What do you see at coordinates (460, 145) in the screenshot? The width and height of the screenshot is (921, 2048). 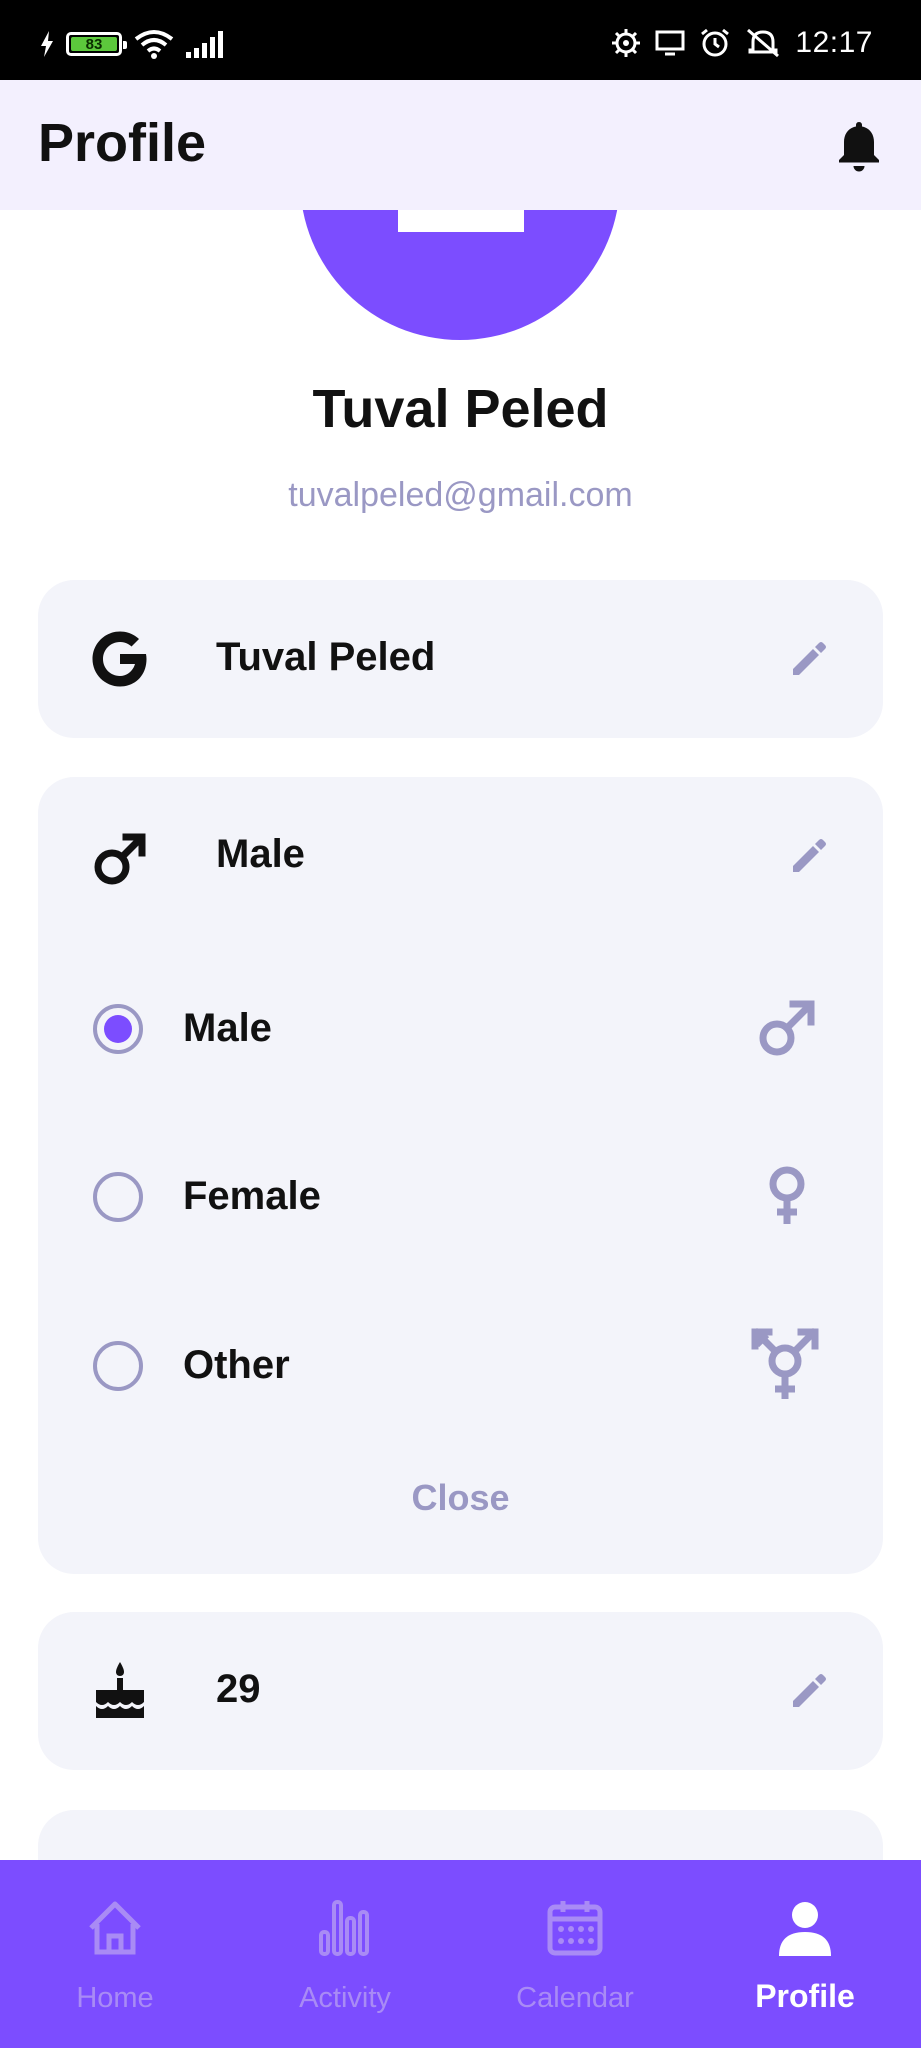 I see `app-header: Profile` at bounding box center [460, 145].